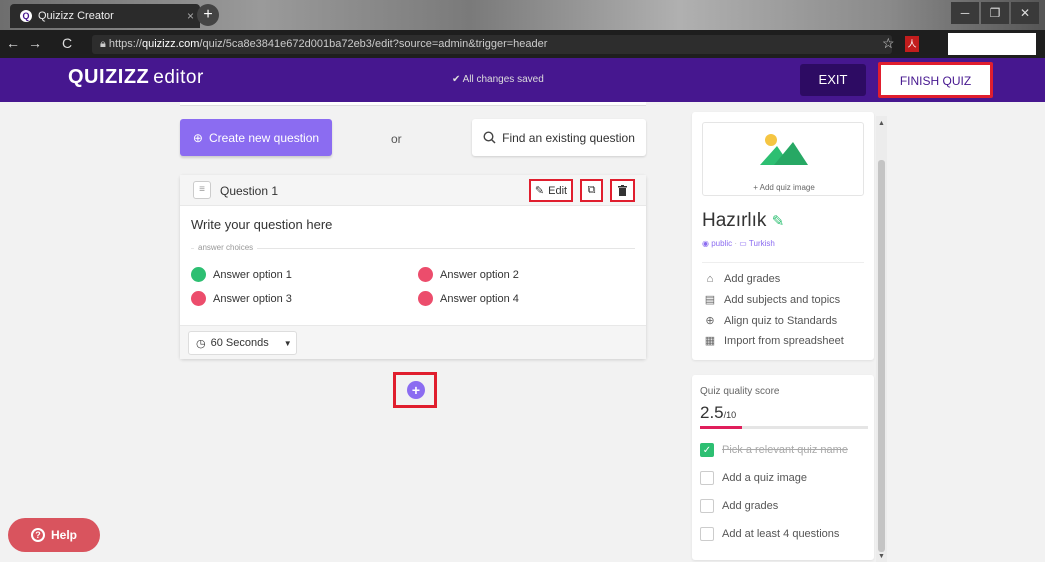 The width and height of the screenshot is (1045, 562). I want to click on answer-option: Answer option 4, so click(468, 298).